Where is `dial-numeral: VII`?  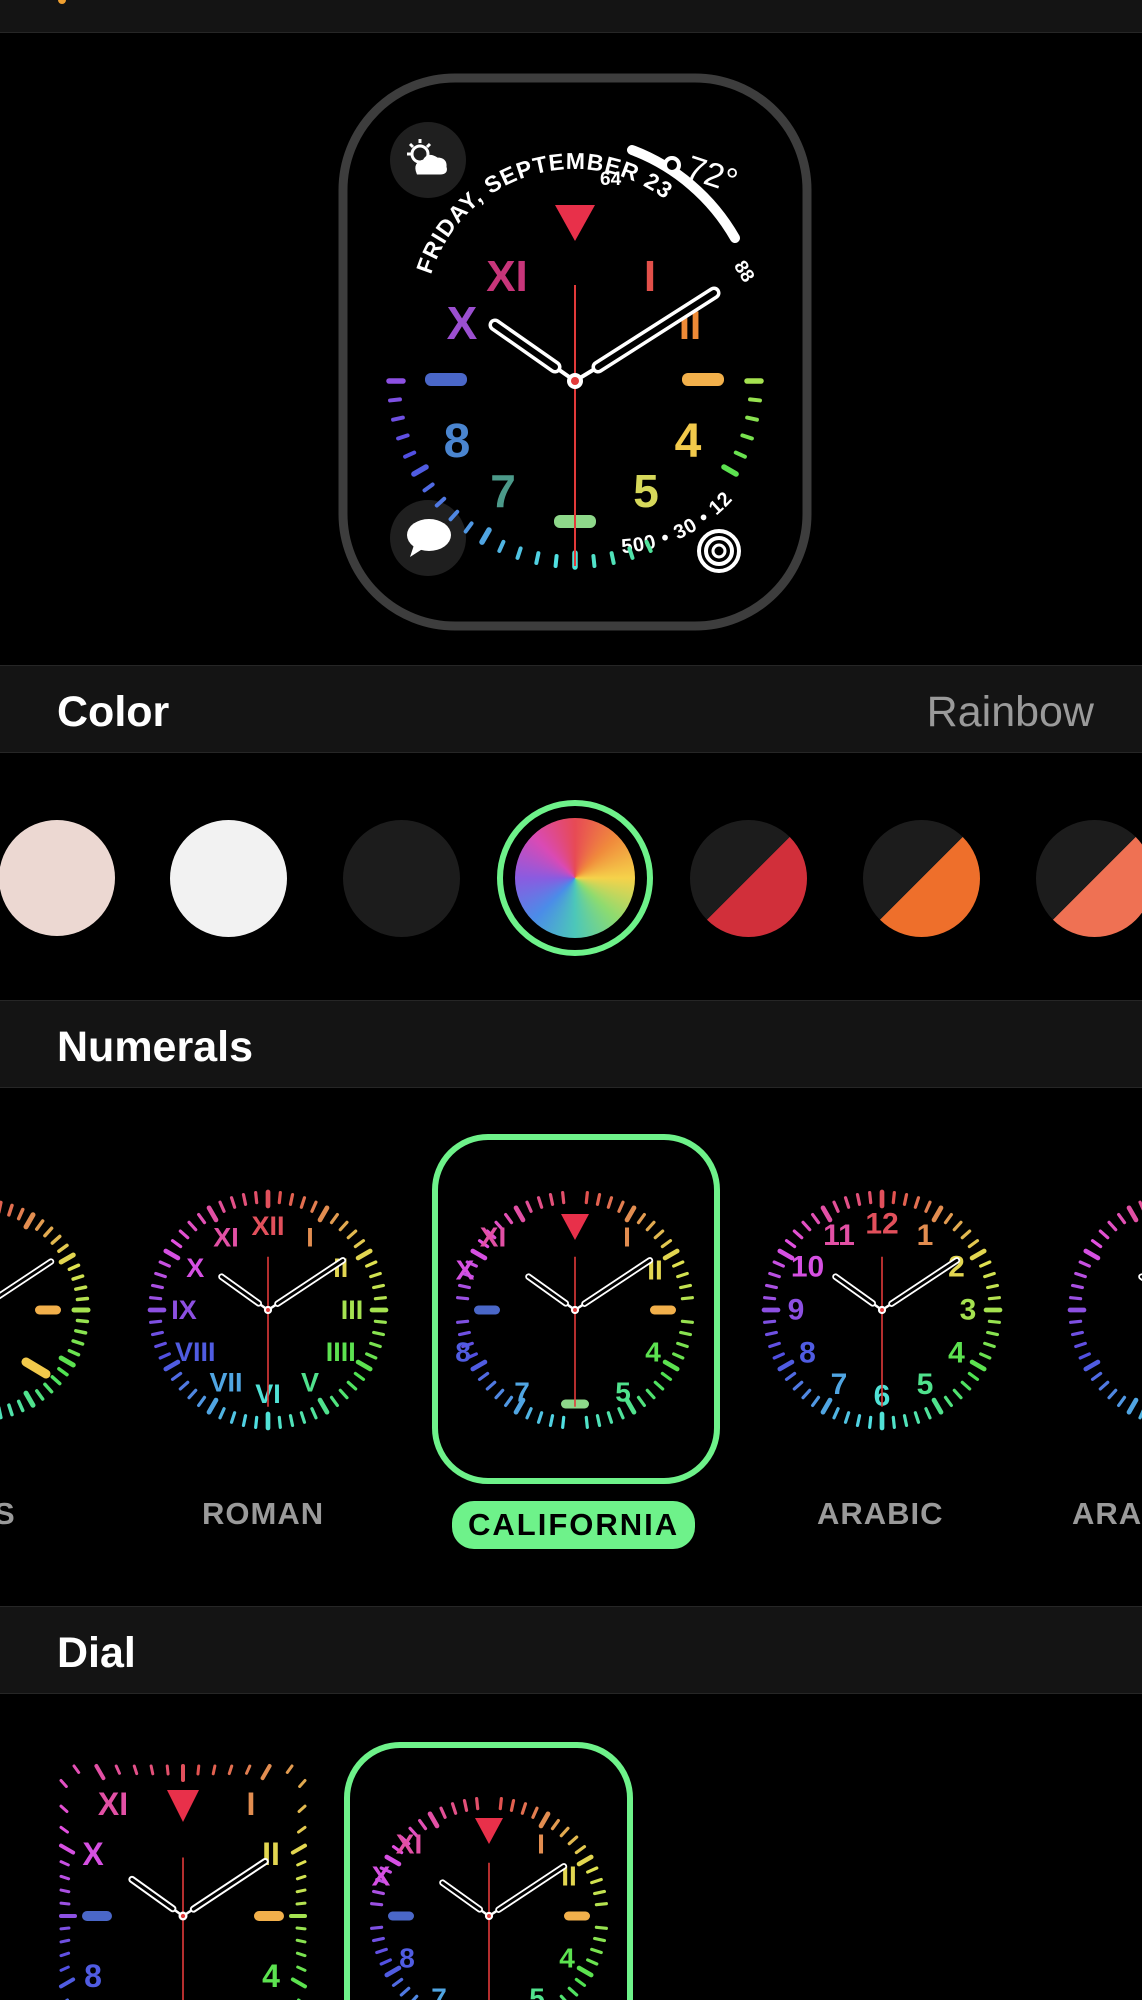 dial-numeral: VII is located at coordinates (225, 1383).